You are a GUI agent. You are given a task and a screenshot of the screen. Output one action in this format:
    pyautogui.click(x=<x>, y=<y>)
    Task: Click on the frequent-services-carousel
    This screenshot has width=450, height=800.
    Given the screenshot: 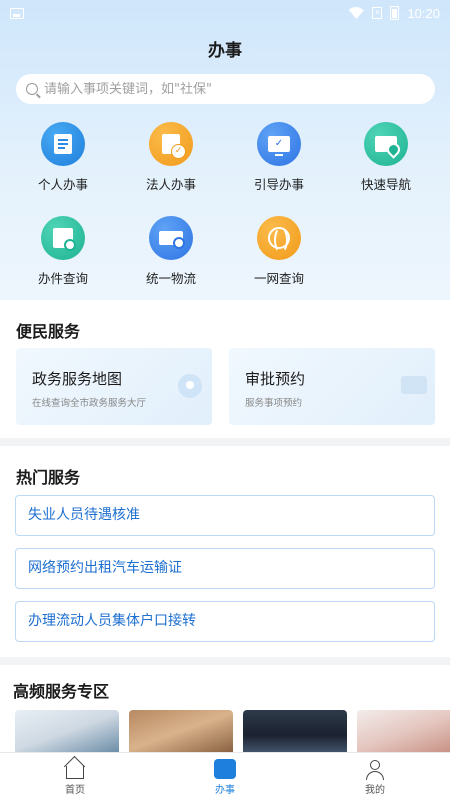 What is the action you would take?
    pyautogui.click(x=232, y=731)
    